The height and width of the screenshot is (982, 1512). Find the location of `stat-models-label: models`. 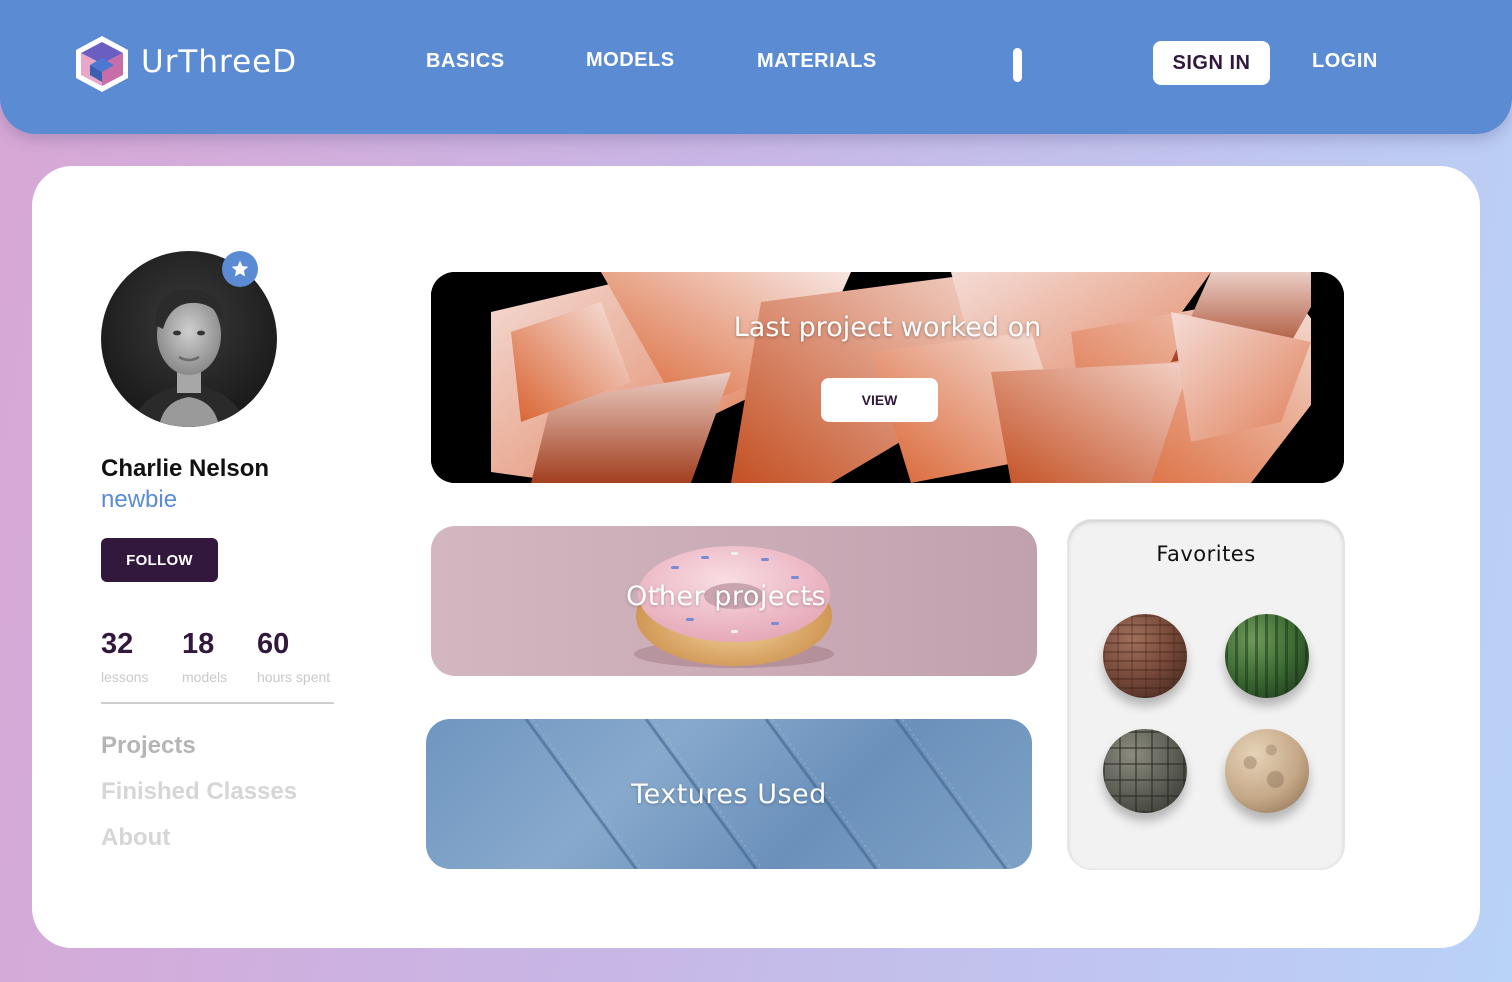

stat-models-label: models is located at coordinates (205, 677).